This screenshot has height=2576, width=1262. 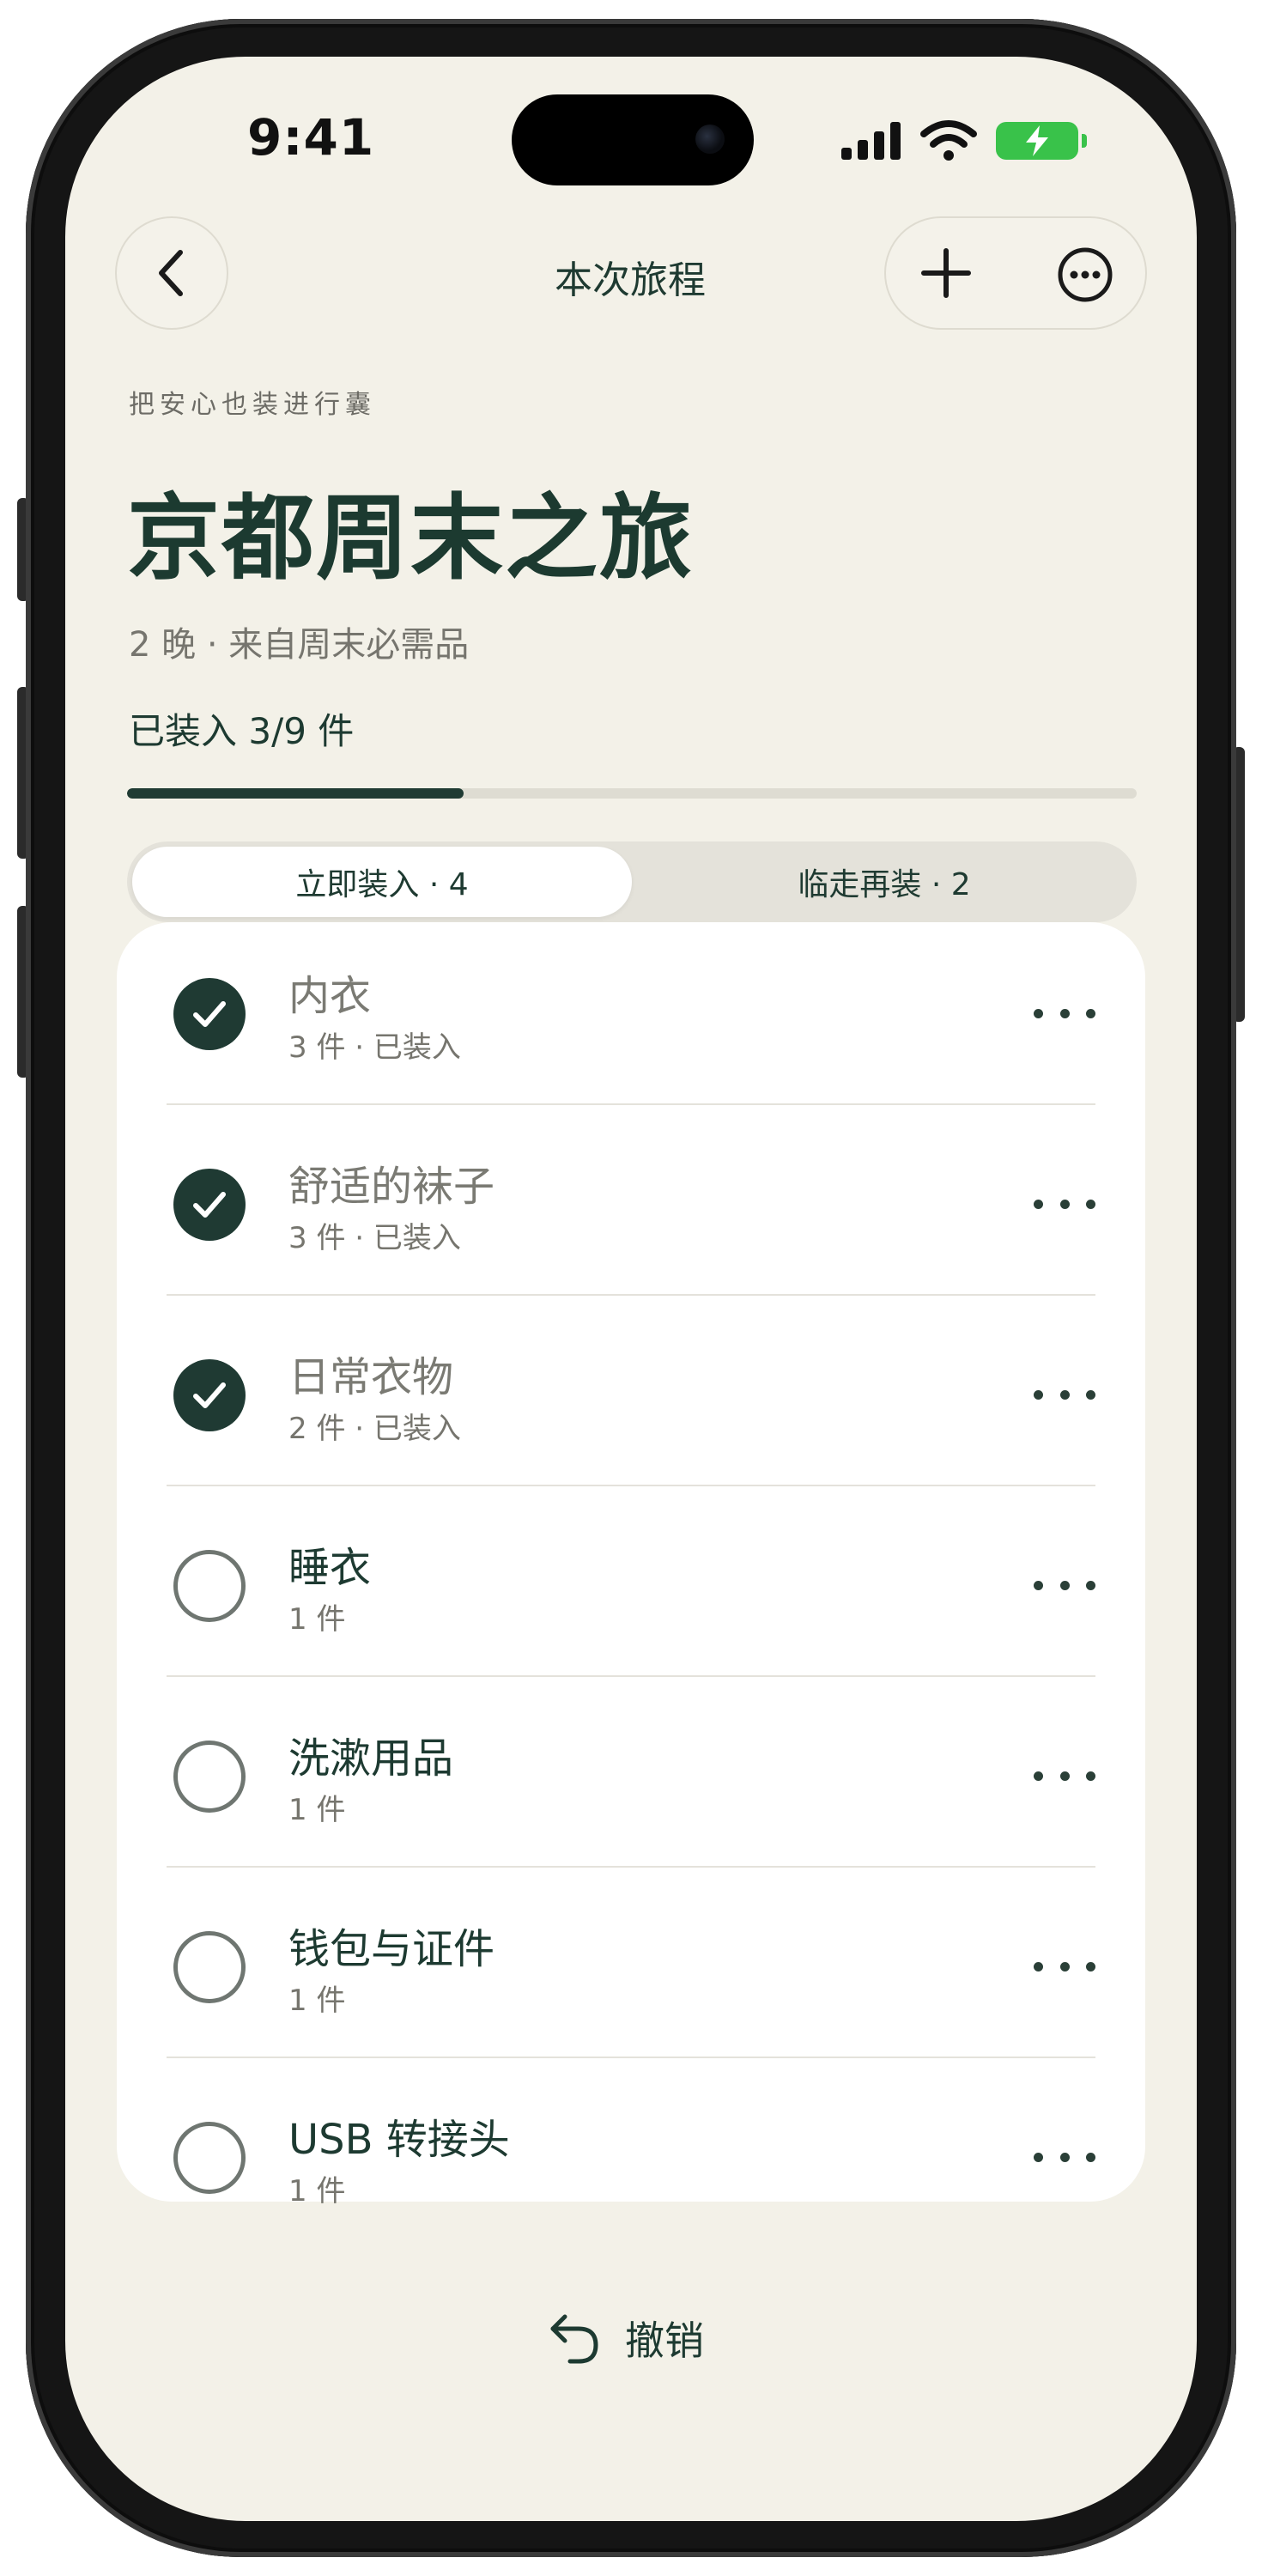 What do you see at coordinates (633, 139) in the screenshot?
I see `dynamic-island` at bounding box center [633, 139].